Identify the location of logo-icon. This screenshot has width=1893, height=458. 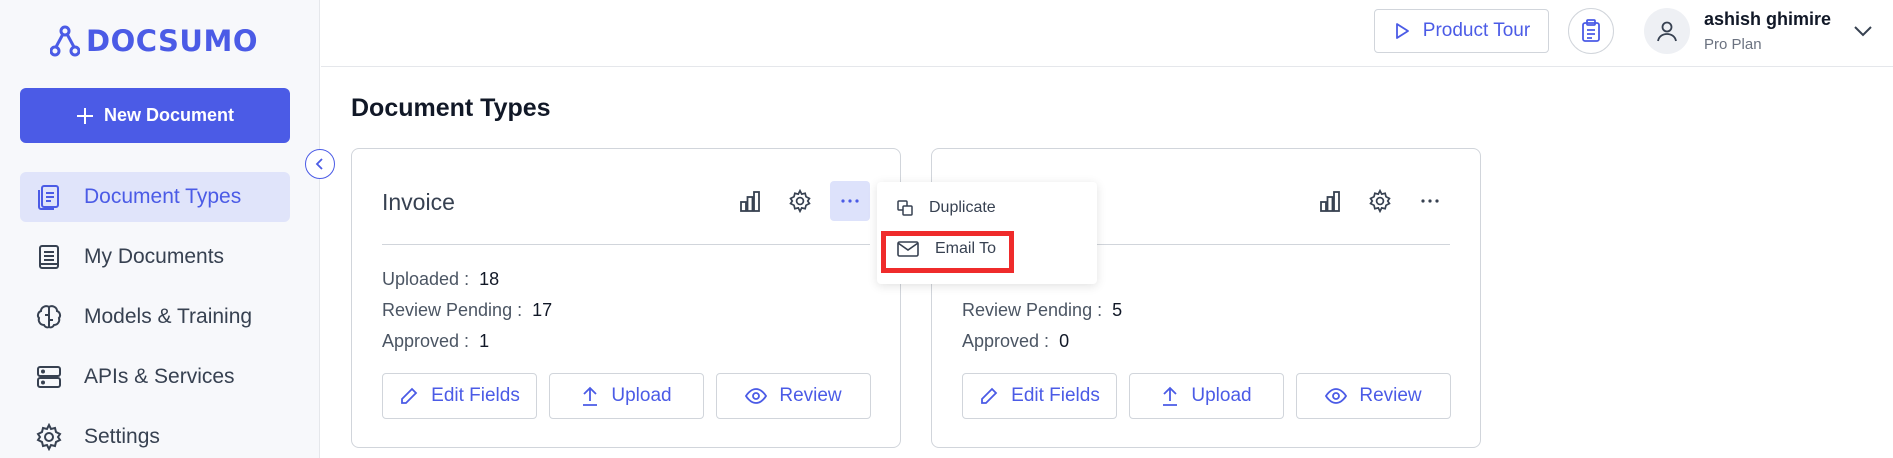
(65, 41).